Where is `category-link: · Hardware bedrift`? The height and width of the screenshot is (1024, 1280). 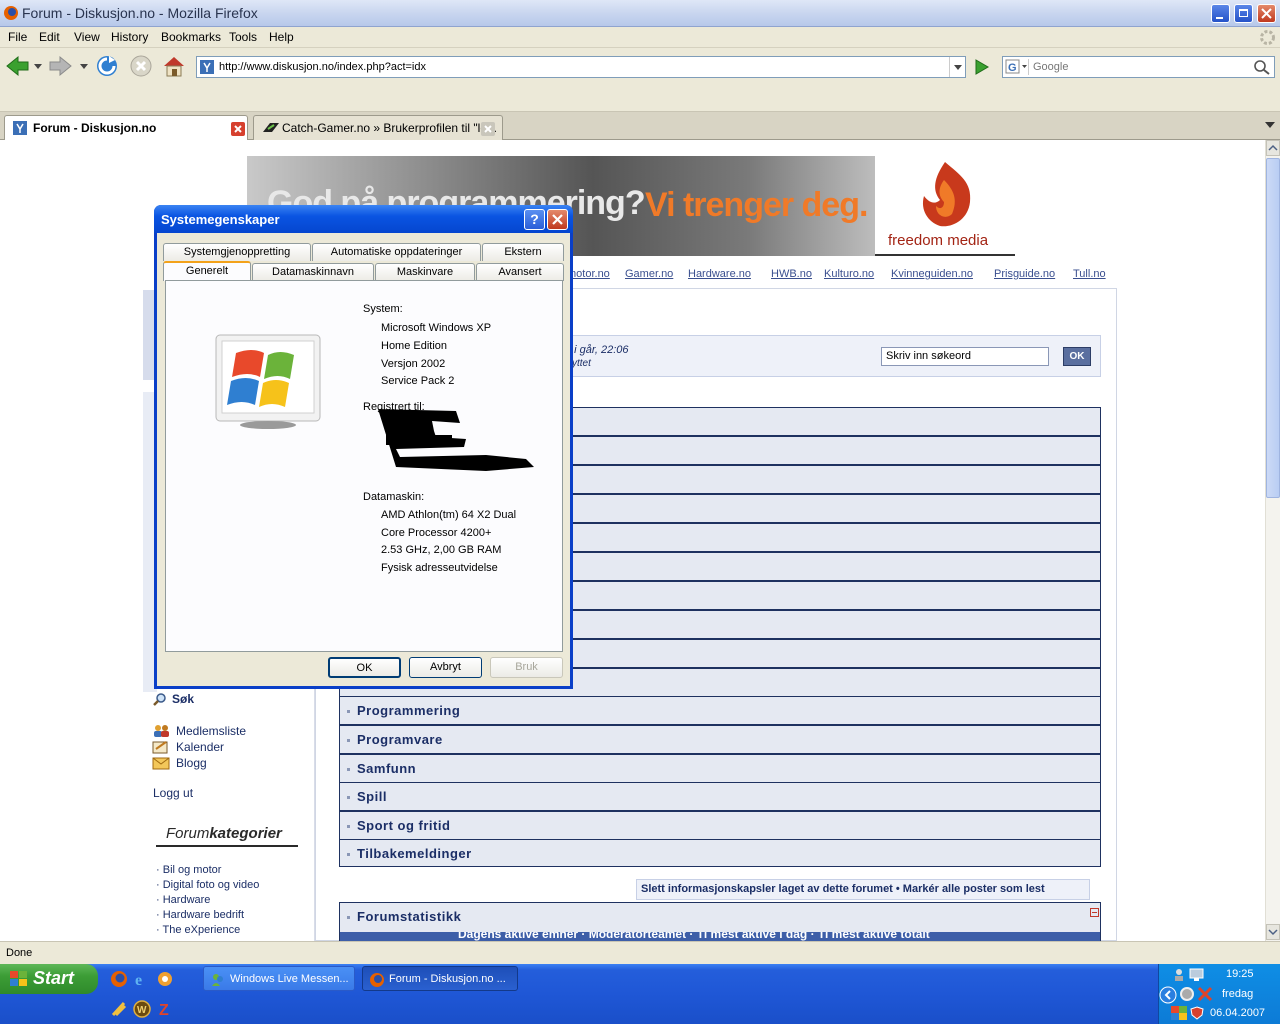
category-link: · Hardware bedrift is located at coordinates (200, 915).